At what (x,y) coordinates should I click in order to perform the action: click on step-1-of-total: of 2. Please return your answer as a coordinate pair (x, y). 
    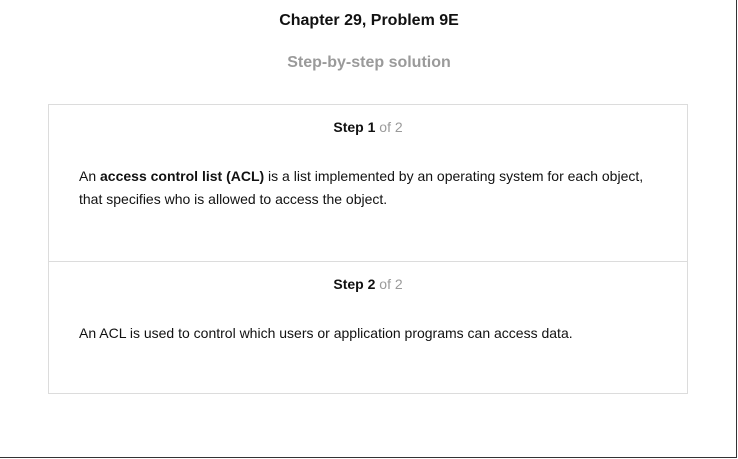
    Looking at the image, I should click on (391, 127).